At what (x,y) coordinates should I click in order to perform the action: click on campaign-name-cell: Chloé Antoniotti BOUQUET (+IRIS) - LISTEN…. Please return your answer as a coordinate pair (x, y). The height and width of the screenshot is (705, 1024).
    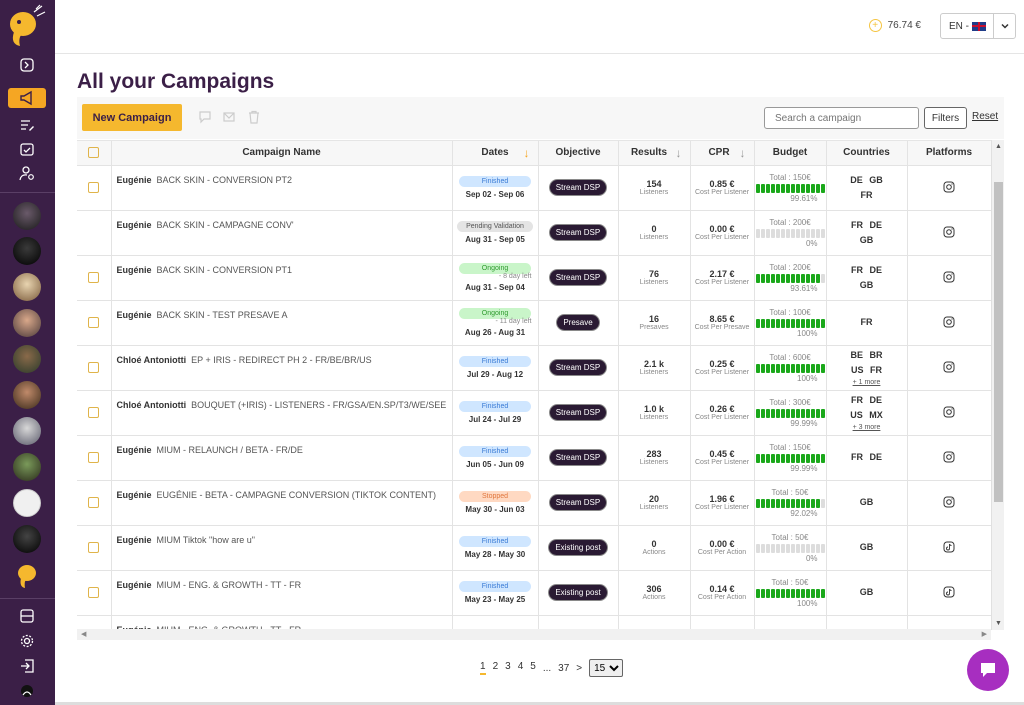
    Looking at the image, I should click on (282, 413).